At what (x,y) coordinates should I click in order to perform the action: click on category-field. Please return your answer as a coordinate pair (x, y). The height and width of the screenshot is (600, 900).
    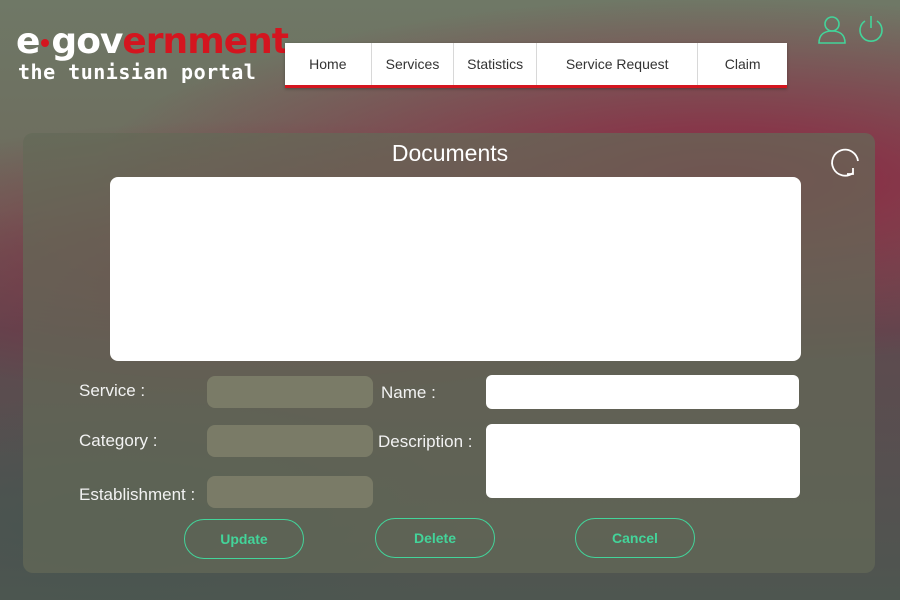
    Looking at the image, I should click on (290, 441).